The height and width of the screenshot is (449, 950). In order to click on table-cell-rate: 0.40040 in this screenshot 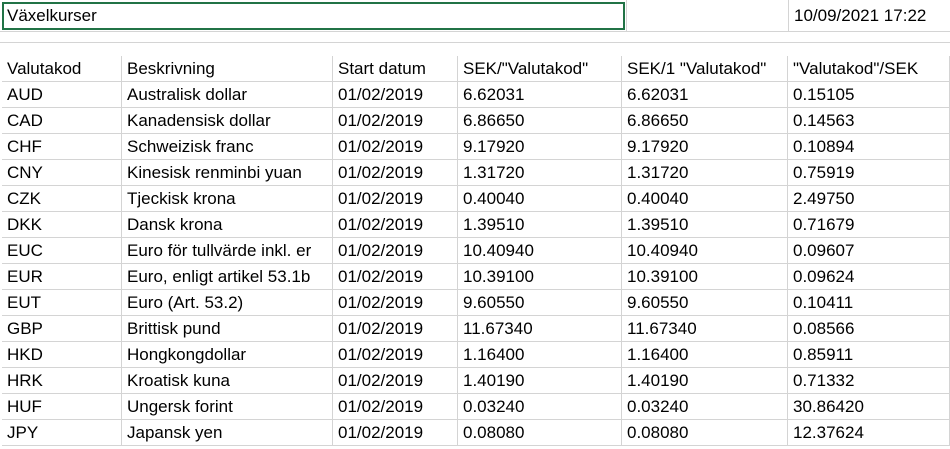, I will do `click(540, 199)`.